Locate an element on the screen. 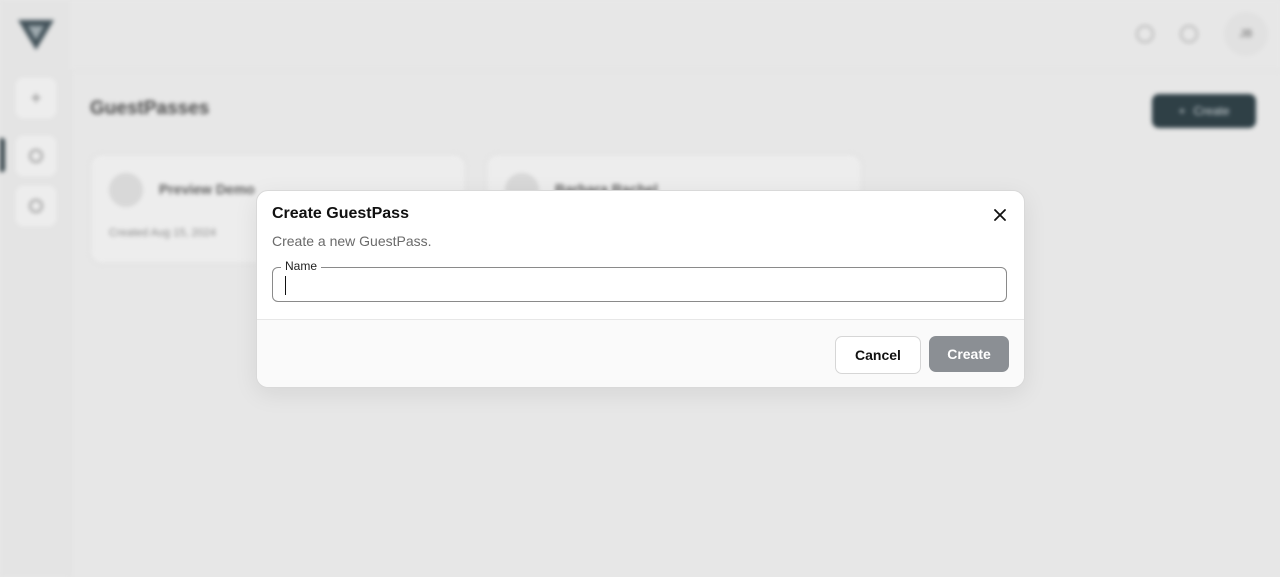 The width and height of the screenshot is (1280, 577). close-icon is located at coordinates (1000, 215).